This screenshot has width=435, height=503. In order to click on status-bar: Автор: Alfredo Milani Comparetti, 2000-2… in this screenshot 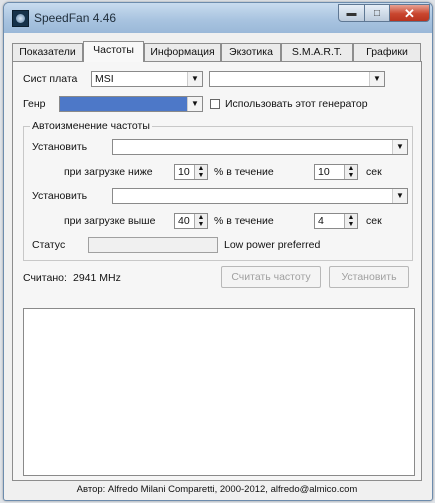, I will do `click(217, 489)`.